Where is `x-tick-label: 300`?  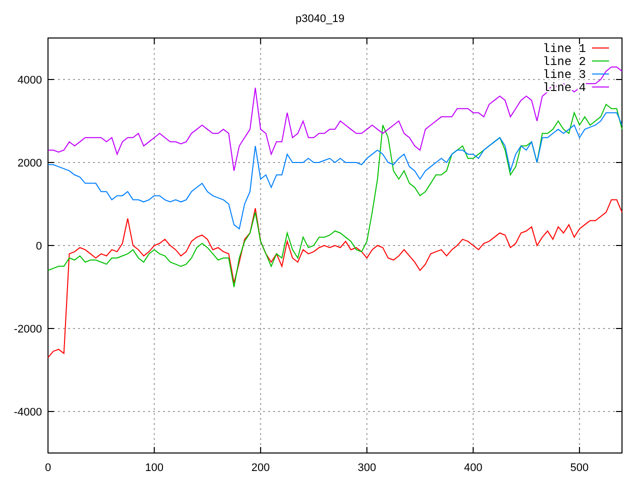 x-tick-label: 300 is located at coordinates (367, 468).